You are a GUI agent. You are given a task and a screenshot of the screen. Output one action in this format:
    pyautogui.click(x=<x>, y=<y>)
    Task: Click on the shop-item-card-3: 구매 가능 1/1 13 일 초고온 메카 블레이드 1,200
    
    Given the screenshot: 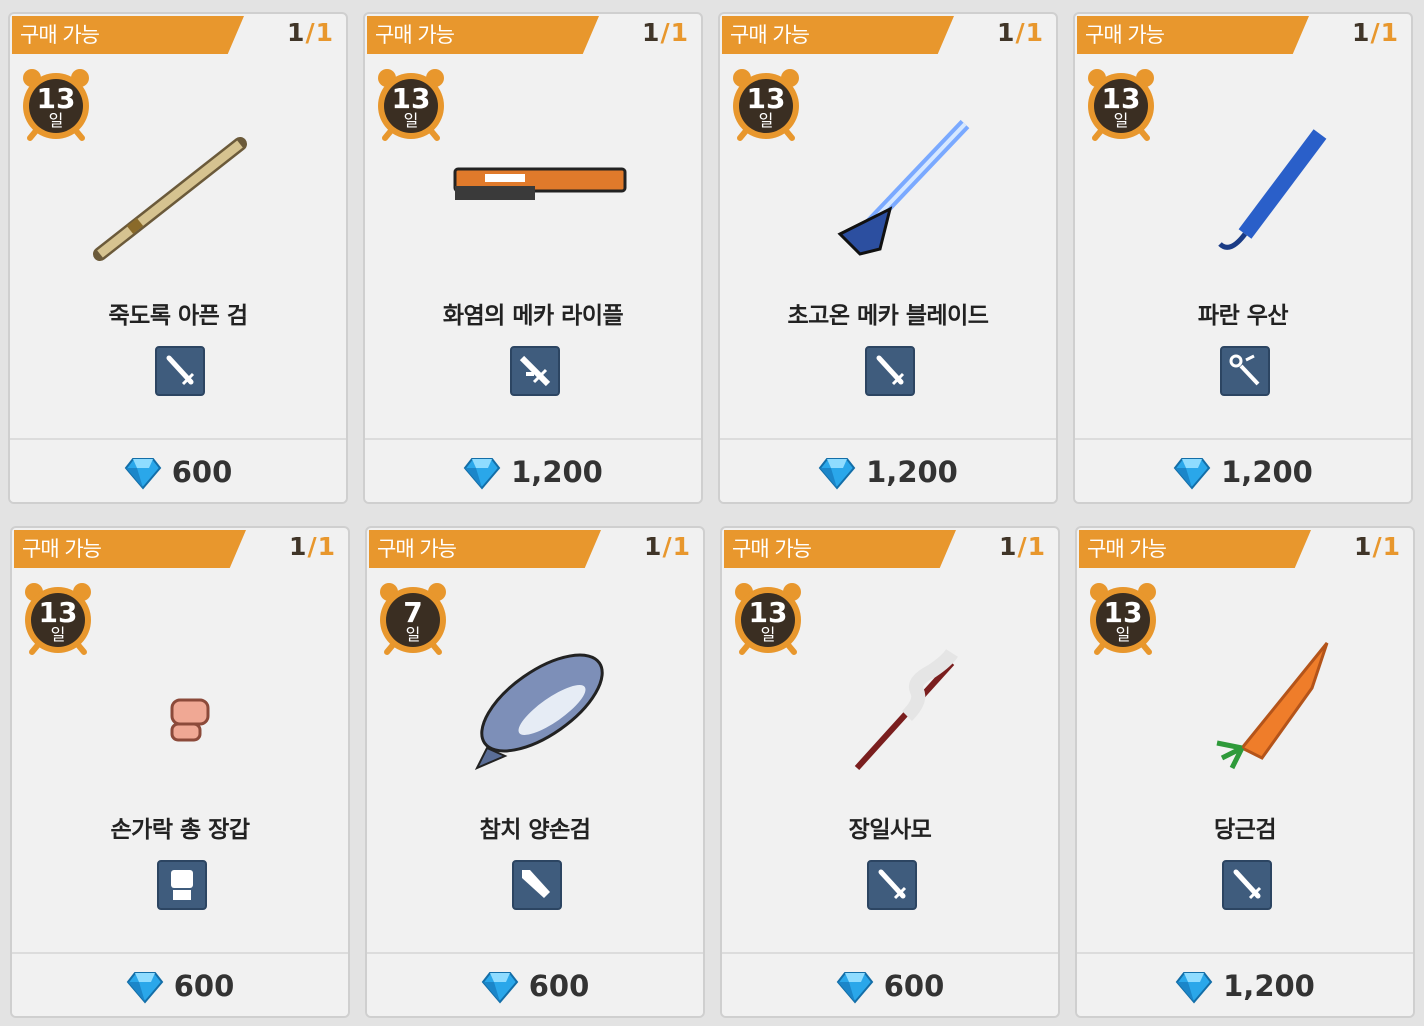 What is the action you would take?
    pyautogui.click(x=888, y=258)
    